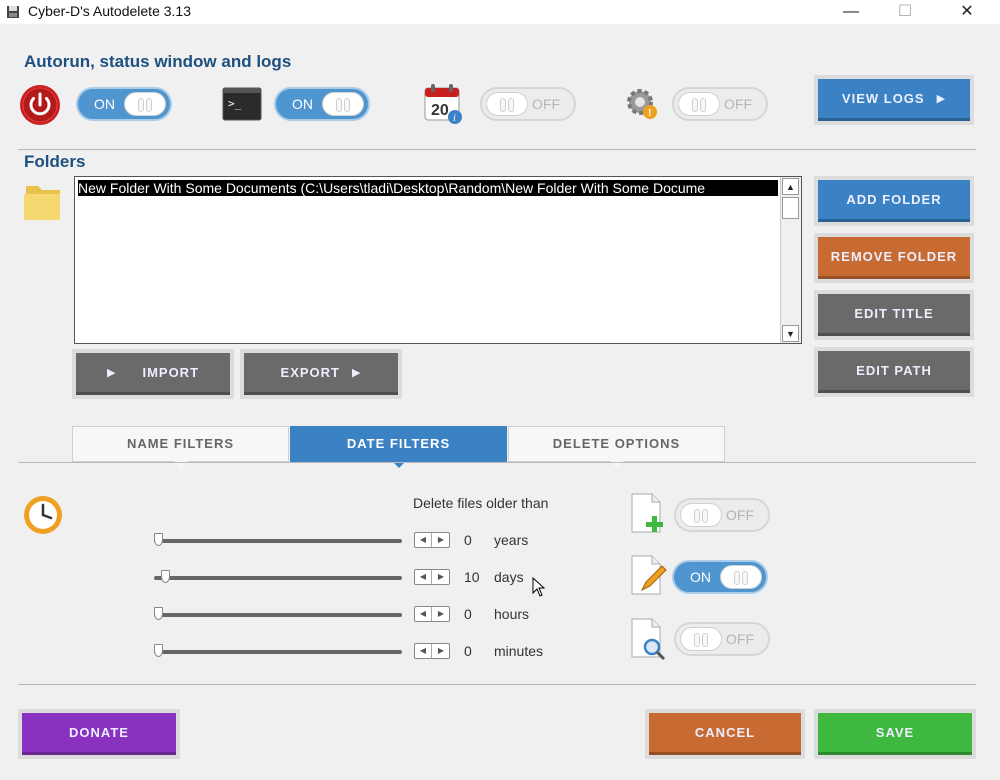 The image size is (1000, 780). I want to click on hours-slider, so click(278, 613).